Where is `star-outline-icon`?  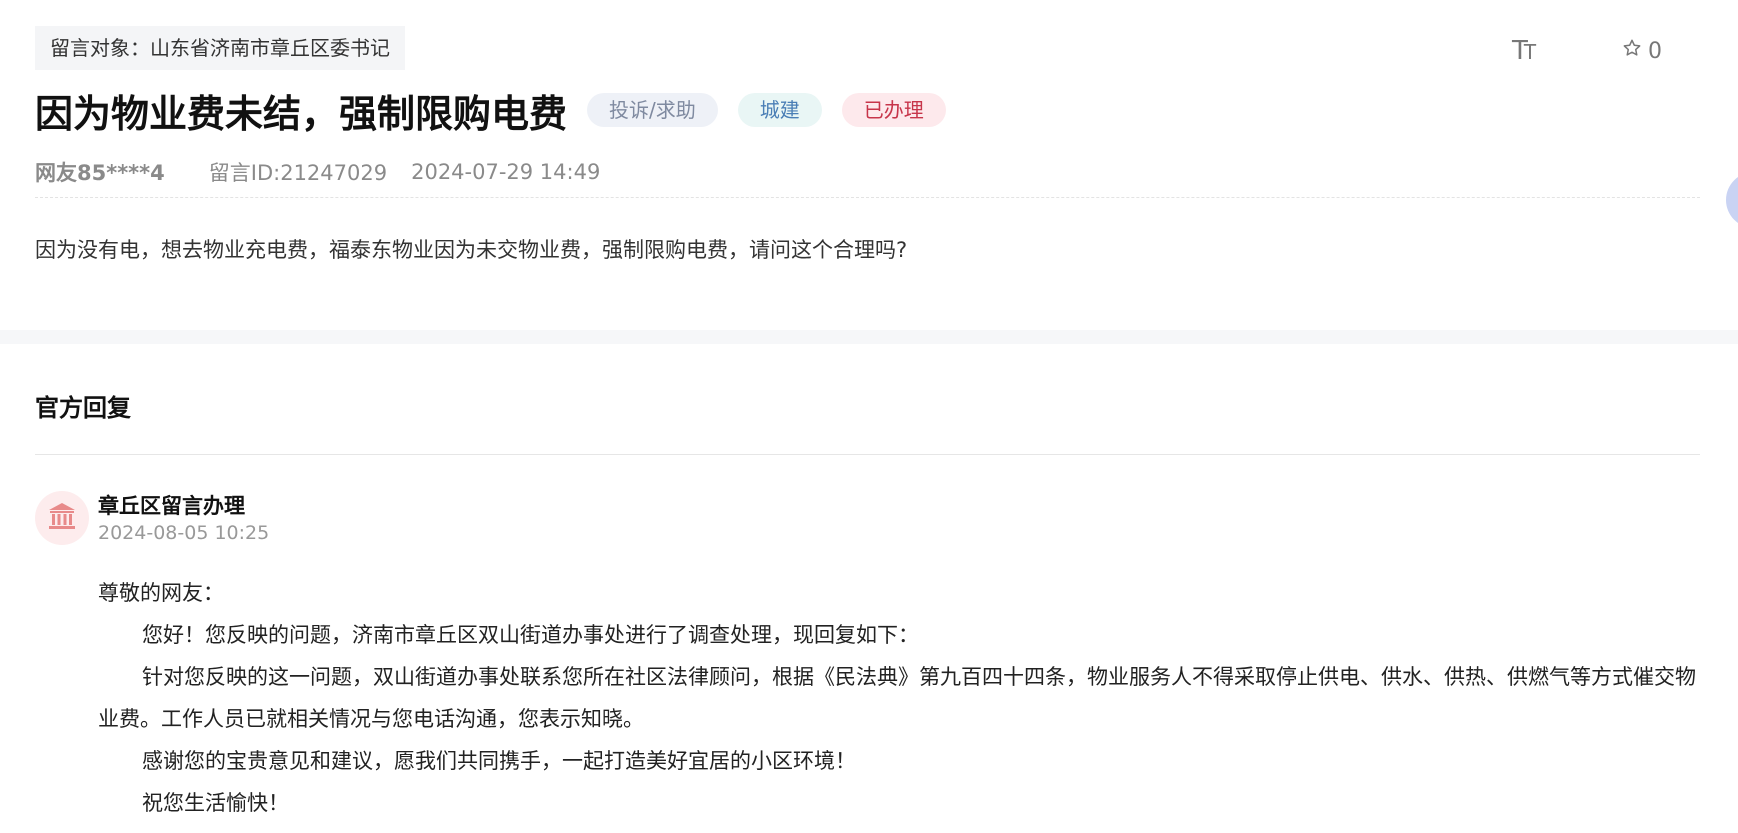 star-outline-icon is located at coordinates (1632, 51).